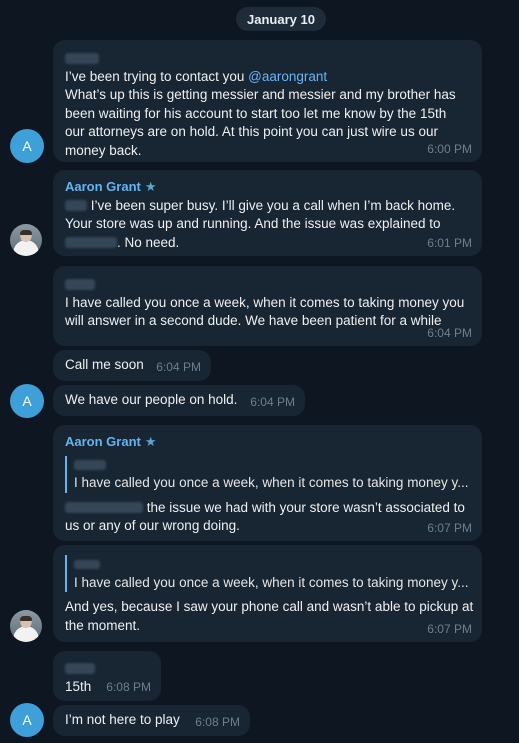 This screenshot has width=519, height=743. I want to click on message-text: the moment., so click(103, 625).